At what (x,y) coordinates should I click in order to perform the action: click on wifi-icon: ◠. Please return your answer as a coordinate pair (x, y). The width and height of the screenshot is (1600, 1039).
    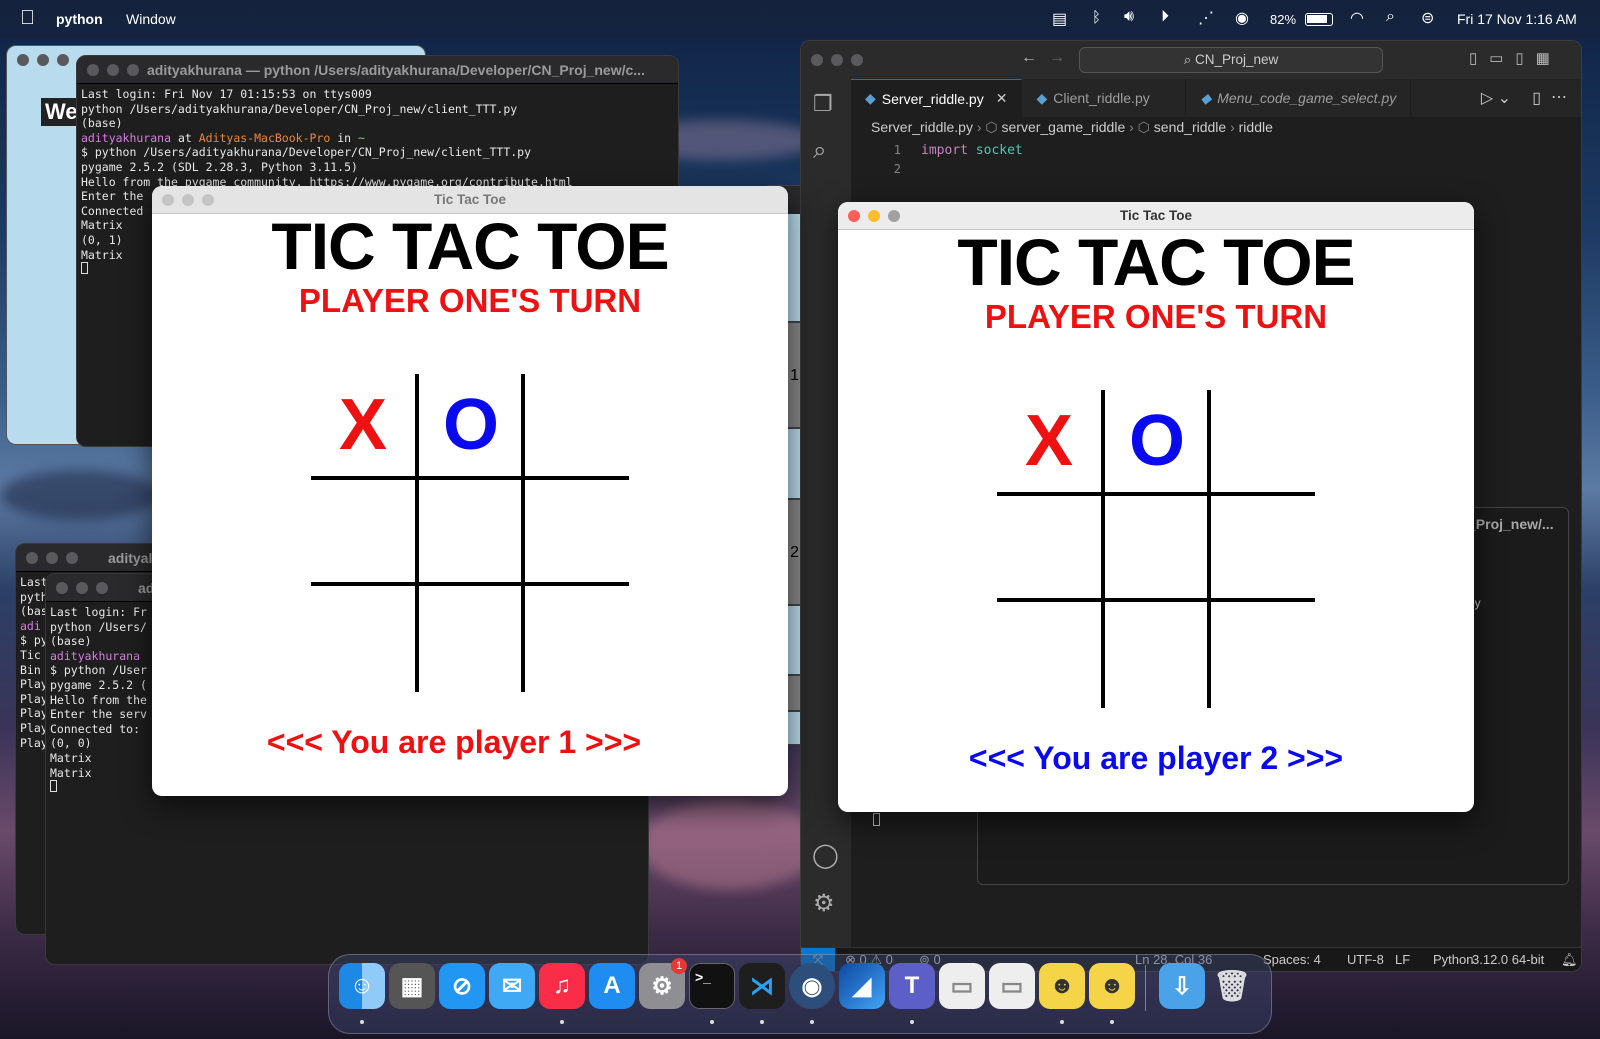
    Looking at the image, I should click on (1357, 18).